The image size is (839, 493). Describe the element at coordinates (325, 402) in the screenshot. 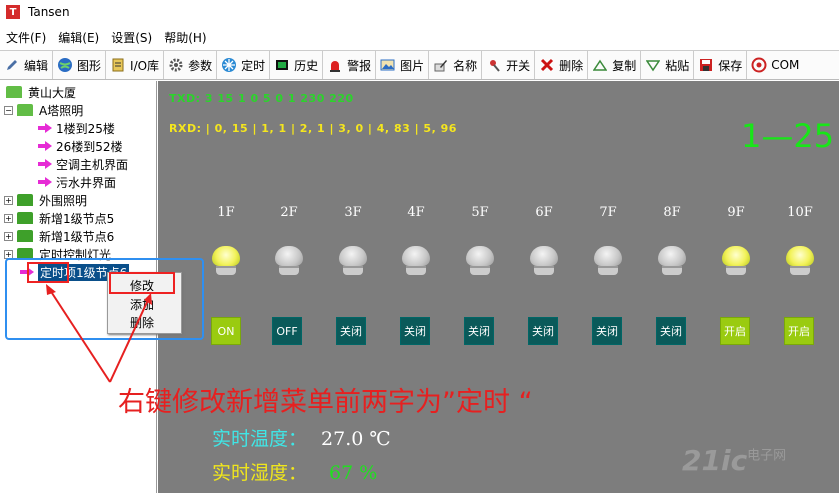

I see `annotation-instruction: 右键修改新增菜单前两字为”定时 “` at that location.